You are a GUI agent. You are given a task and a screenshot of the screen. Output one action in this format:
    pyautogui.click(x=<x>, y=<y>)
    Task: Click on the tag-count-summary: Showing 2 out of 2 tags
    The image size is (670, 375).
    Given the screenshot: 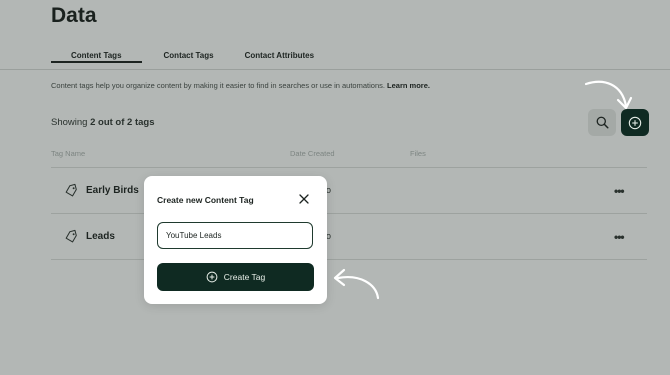 What is the action you would take?
    pyautogui.click(x=103, y=122)
    